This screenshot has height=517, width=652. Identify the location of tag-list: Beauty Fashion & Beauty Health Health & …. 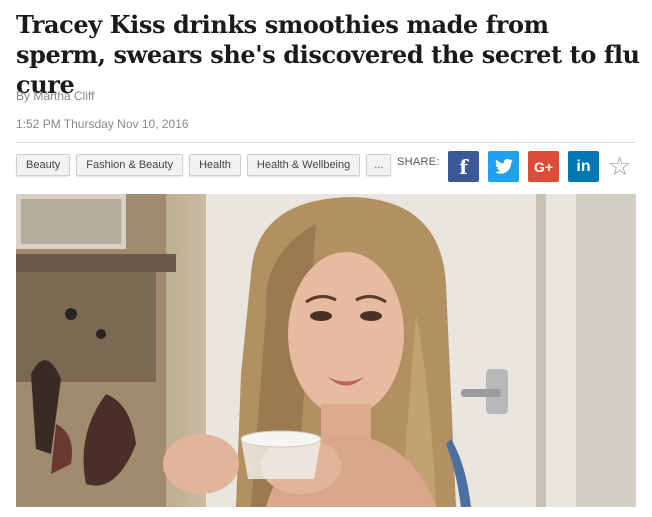
(204, 165).